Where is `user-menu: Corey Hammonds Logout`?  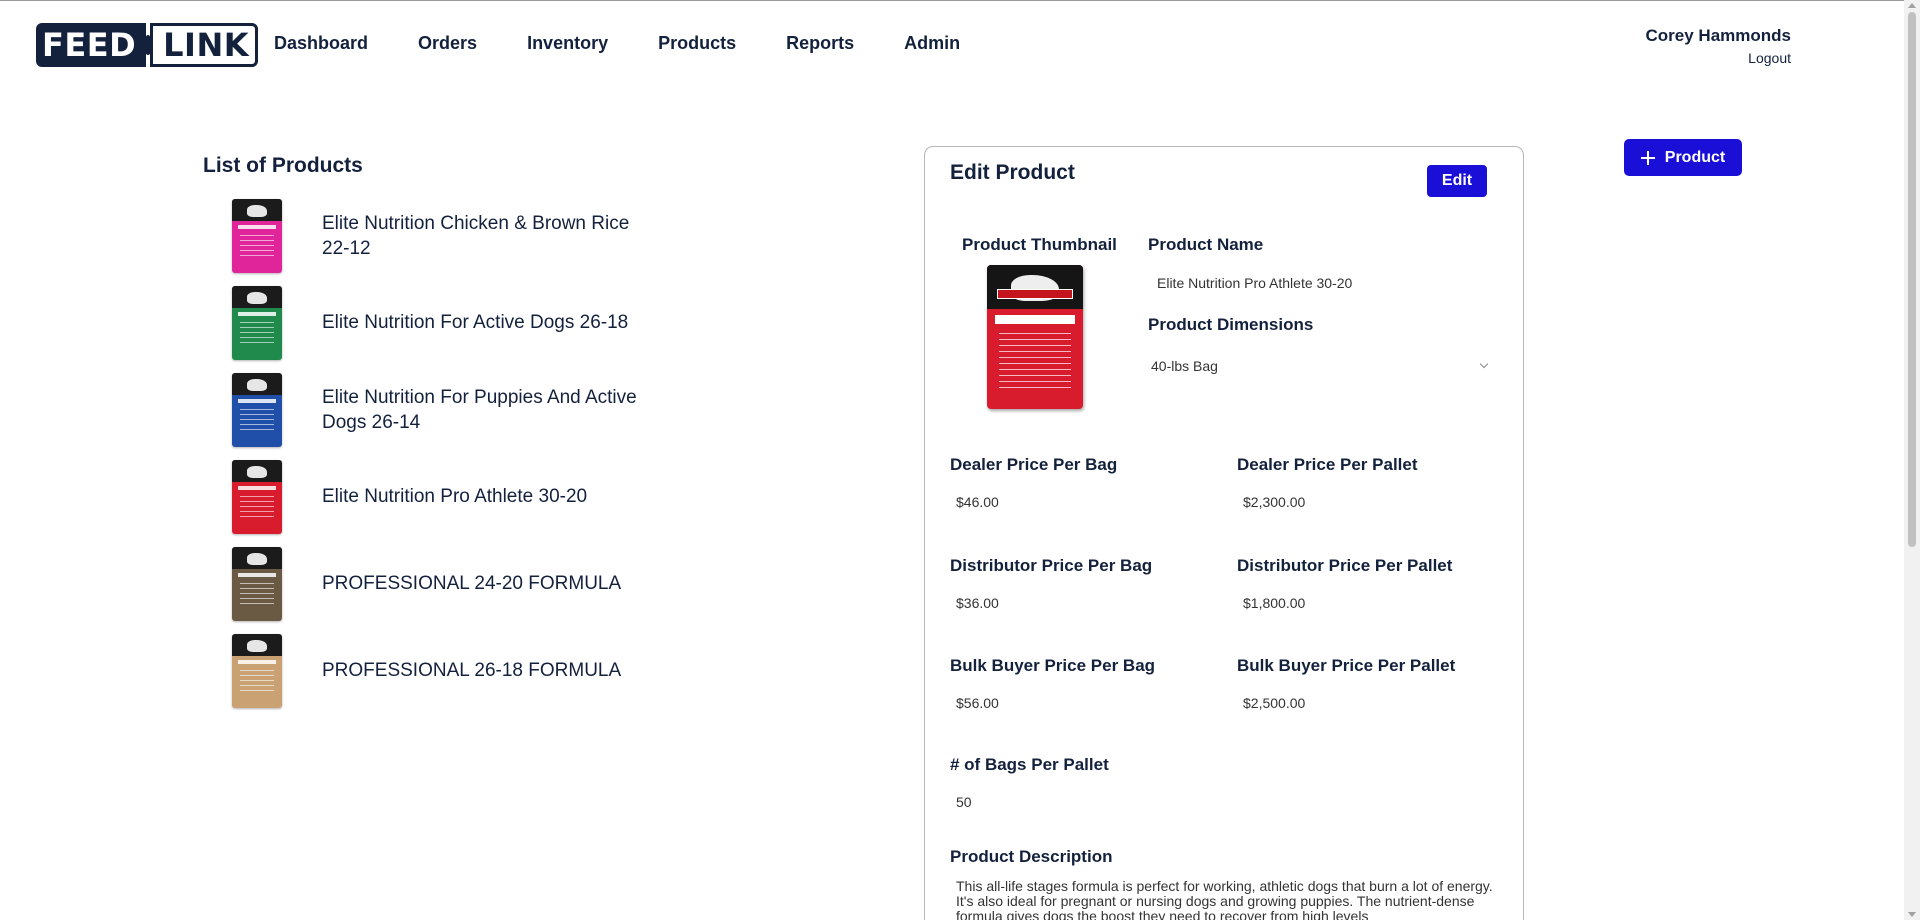 user-menu: Corey Hammonds Logout is located at coordinates (1718, 46).